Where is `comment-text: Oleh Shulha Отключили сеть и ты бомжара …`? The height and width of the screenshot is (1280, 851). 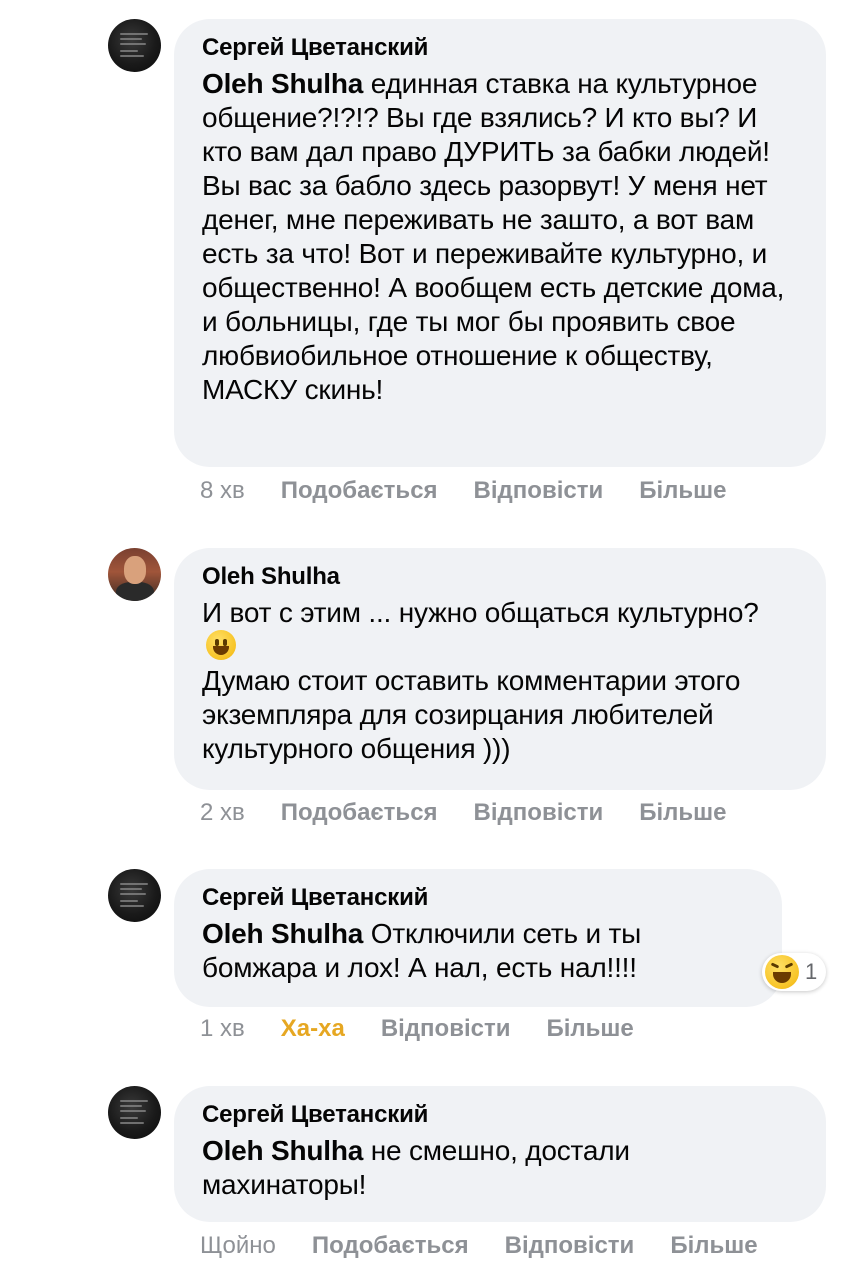 comment-text: Oleh Shulha Отключили сеть и ты бомжара … is located at coordinates (478, 951).